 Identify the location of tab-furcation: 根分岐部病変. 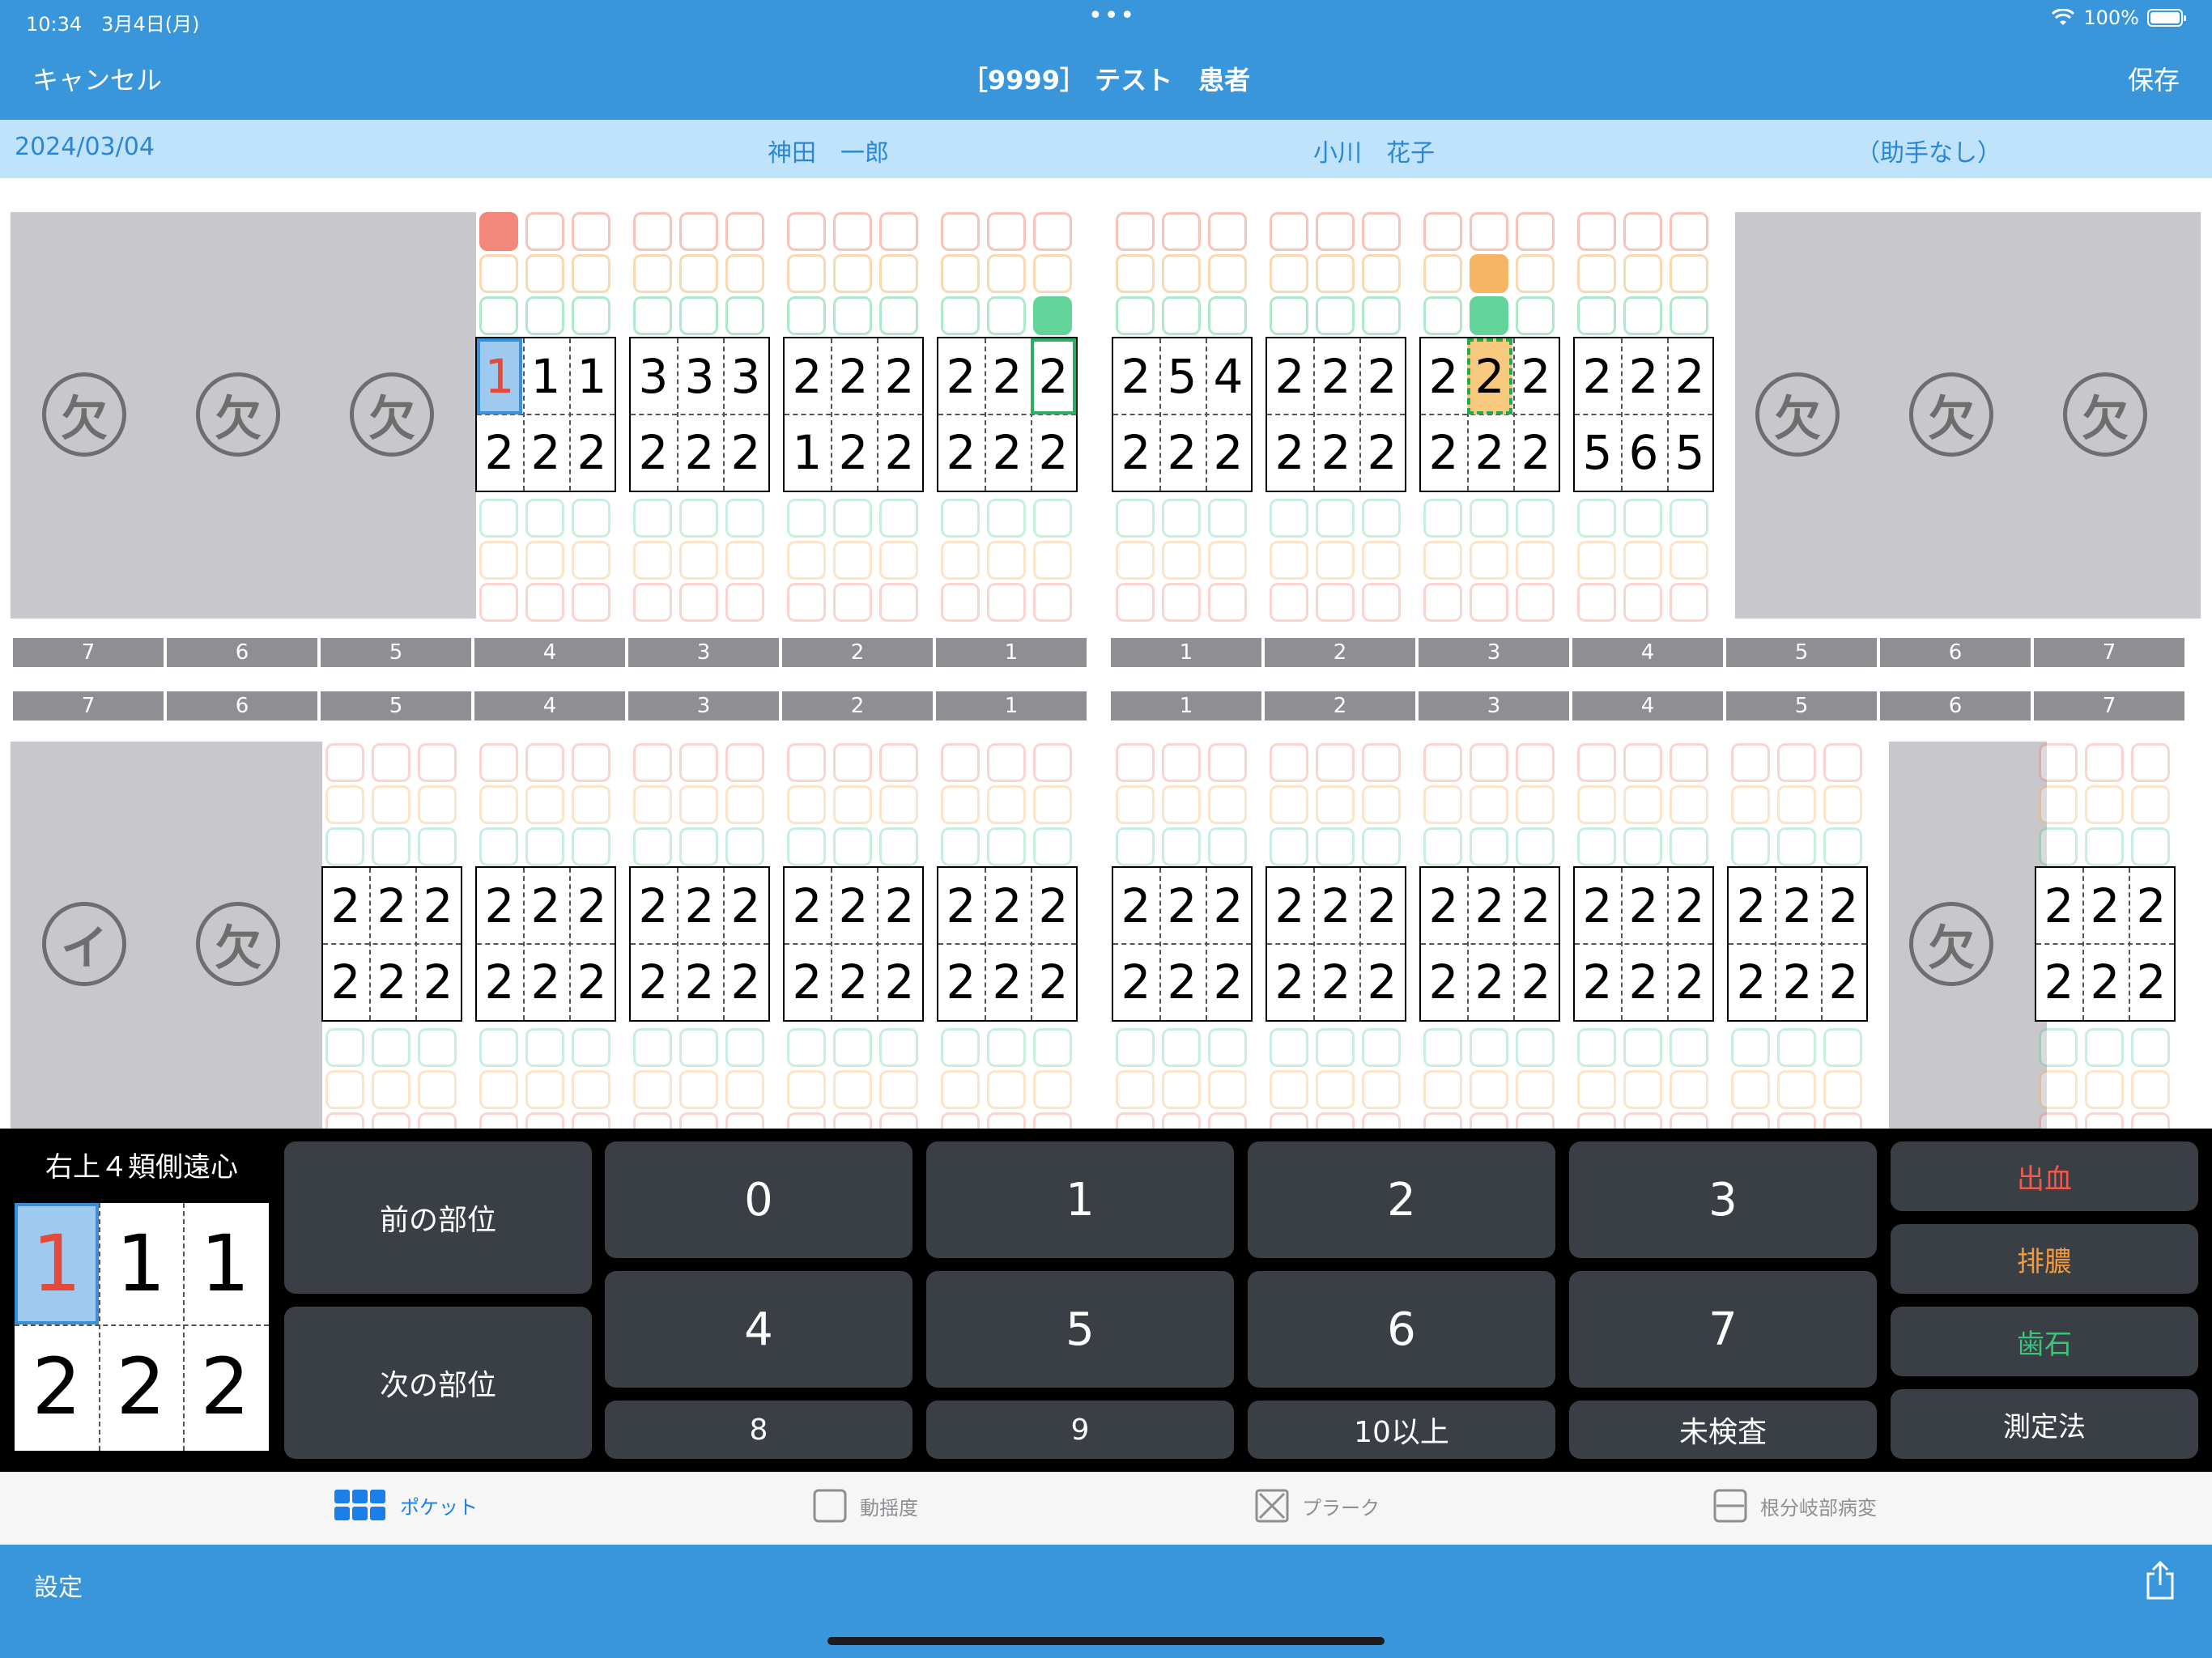
(1795, 1506).